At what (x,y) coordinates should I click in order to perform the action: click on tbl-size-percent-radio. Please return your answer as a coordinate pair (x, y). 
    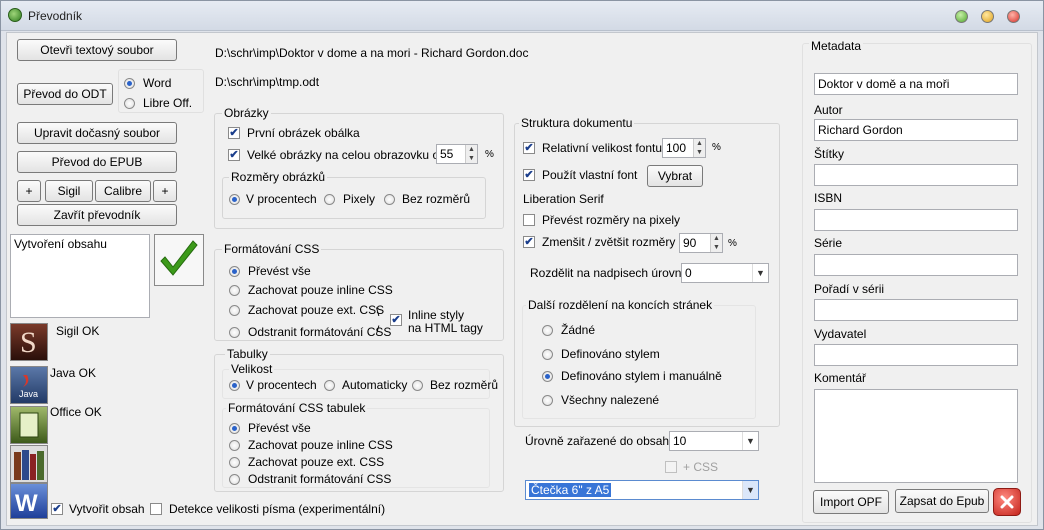
    Looking at the image, I should click on (234, 385).